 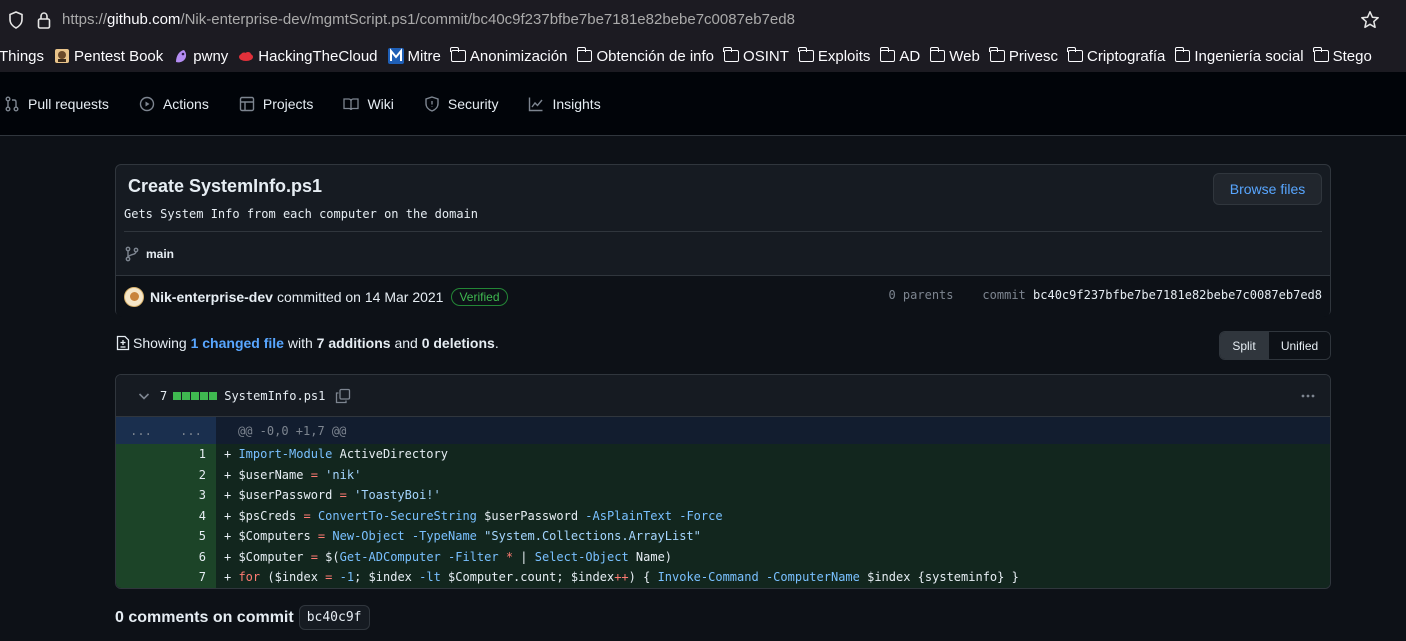 What do you see at coordinates (144, 396) in the screenshot?
I see `chevron-down-icon` at bounding box center [144, 396].